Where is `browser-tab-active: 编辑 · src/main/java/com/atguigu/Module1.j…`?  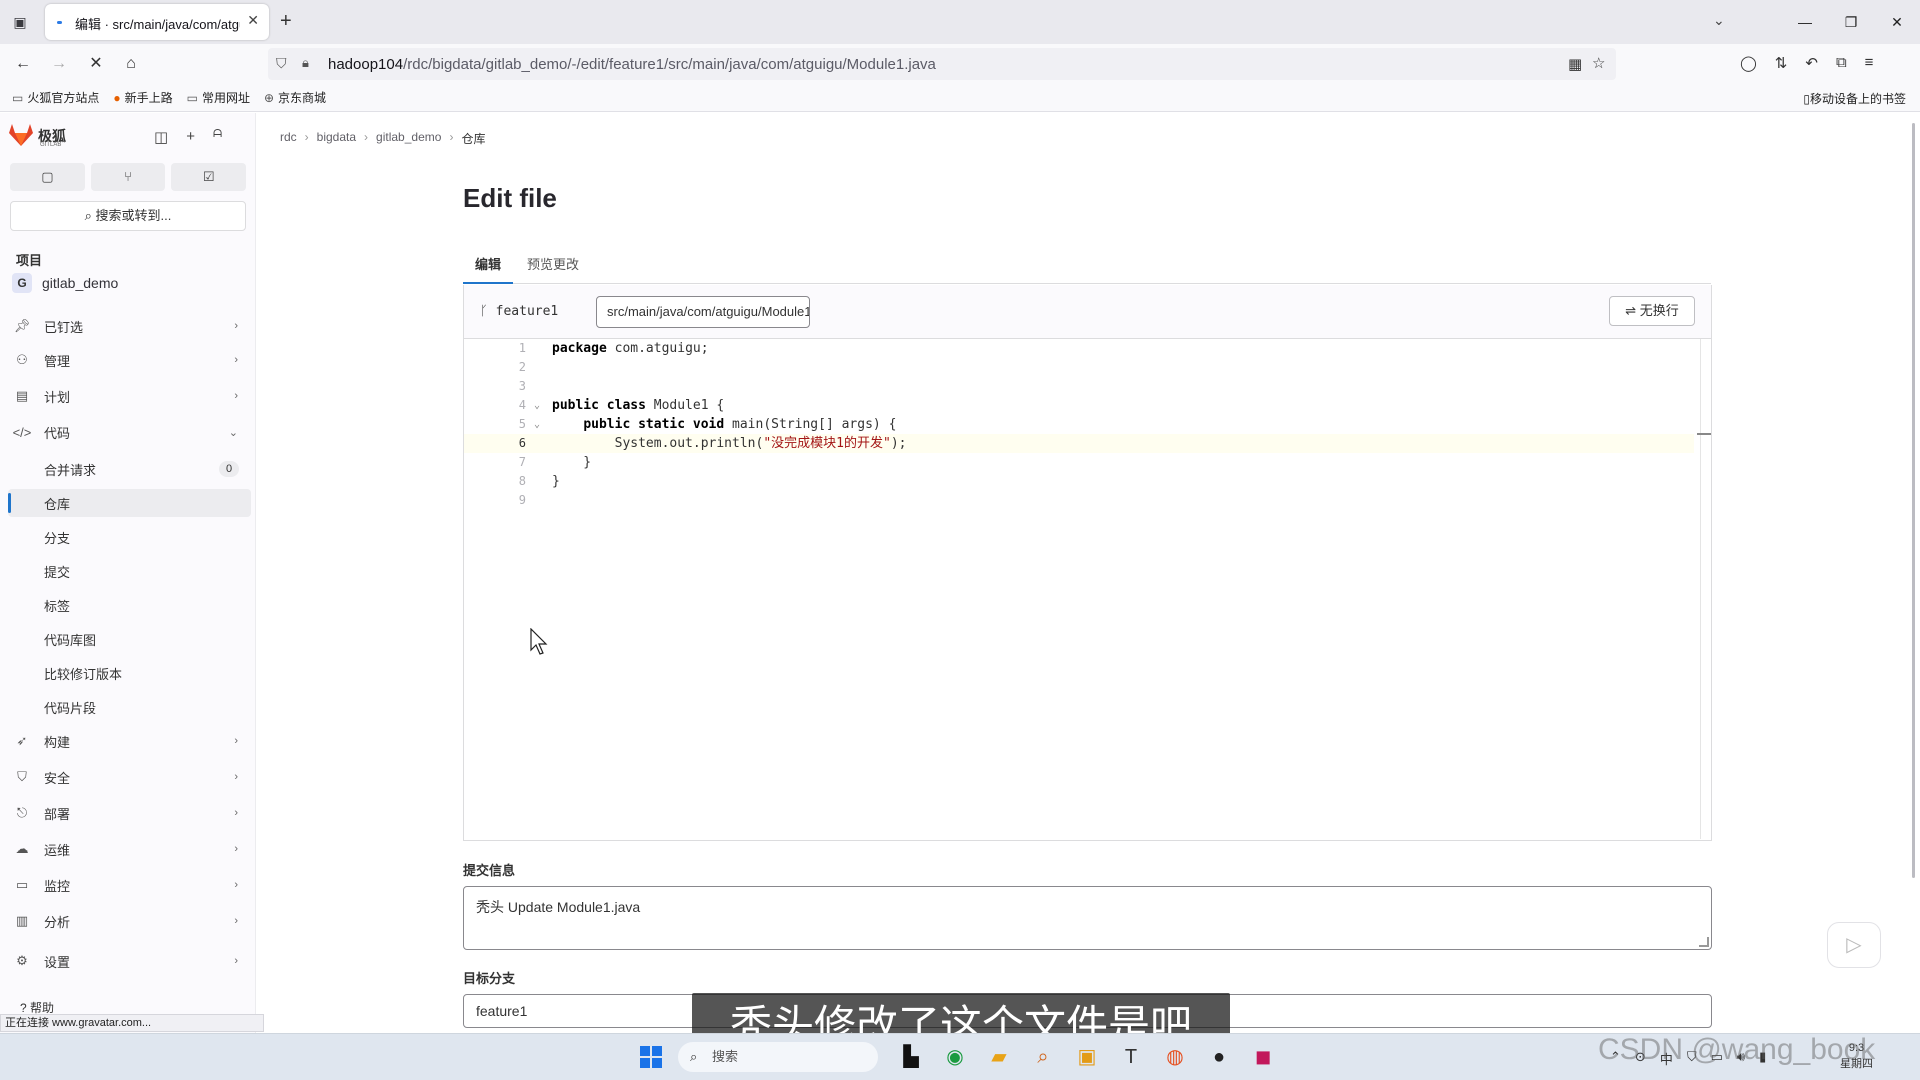
browser-tab-active: 编辑 · src/main/java/com/atguigu/Module1.j… is located at coordinates (157, 22).